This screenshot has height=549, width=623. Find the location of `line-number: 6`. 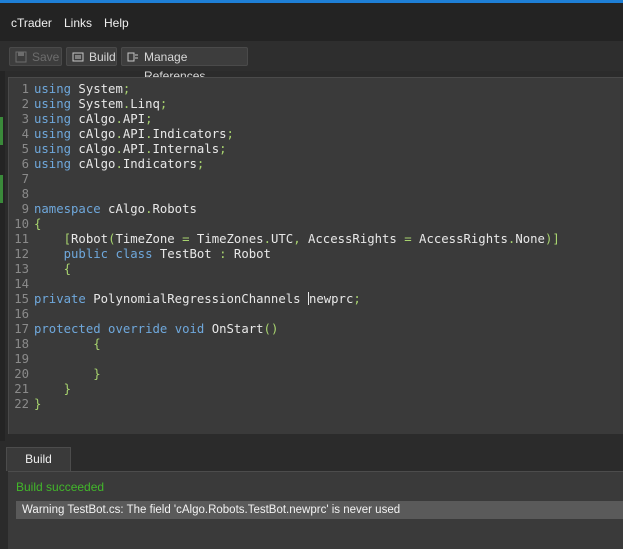

line-number: 6 is located at coordinates (25, 164).